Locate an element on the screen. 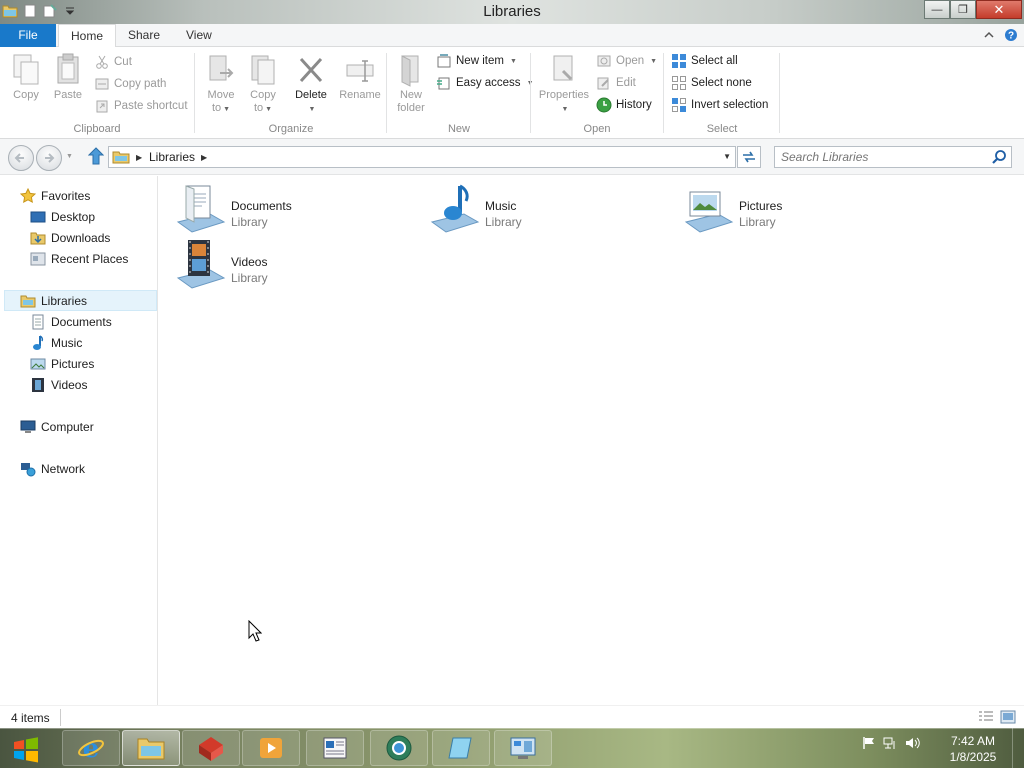 The height and width of the screenshot is (768, 1024). libraries-folder-icon is located at coordinates (121, 157).